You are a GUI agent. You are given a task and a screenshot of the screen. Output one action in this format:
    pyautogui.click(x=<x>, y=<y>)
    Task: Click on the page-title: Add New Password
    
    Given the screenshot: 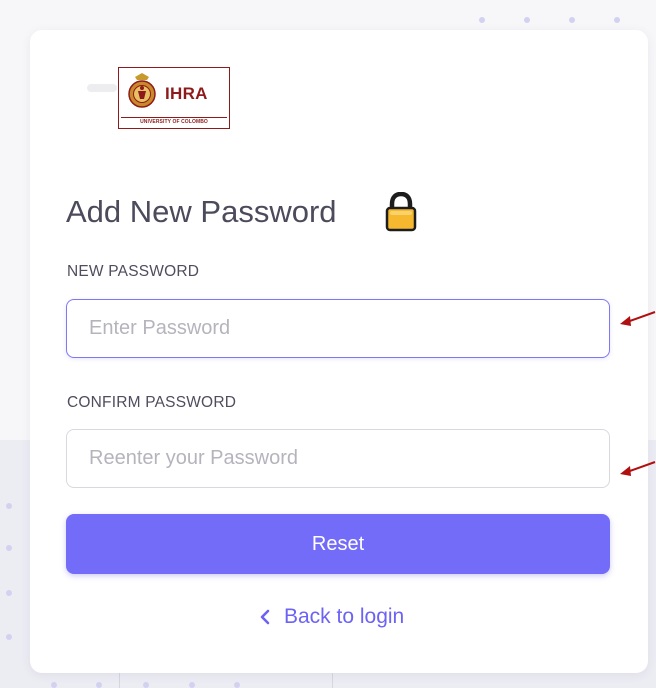 What is the action you would take?
    pyautogui.click(x=201, y=211)
    